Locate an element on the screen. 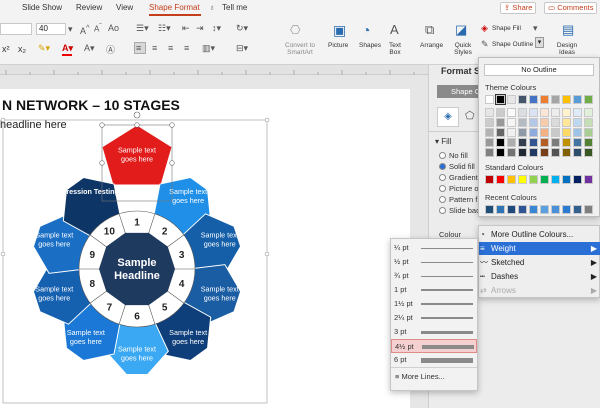 This screenshot has height=408, width=600. shape-outline-label: Shape Outline is located at coordinates (512, 44).